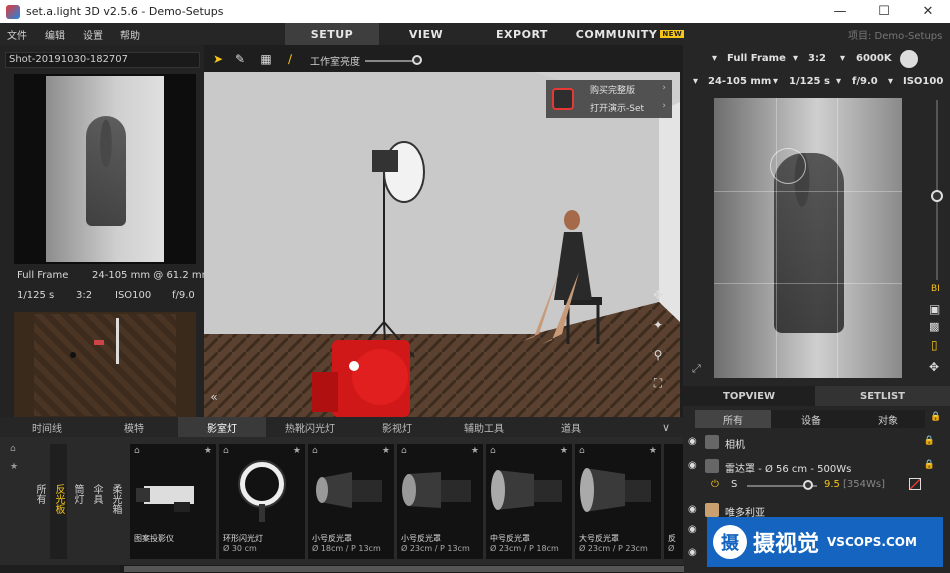 Image resolution: width=950 pixels, height=573 pixels. What do you see at coordinates (618, 501) in the screenshot?
I see `library-item-large-reflector: ⌂ ★ 大号反光罩 Ø 23cm / P 23cm` at bounding box center [618, 501].